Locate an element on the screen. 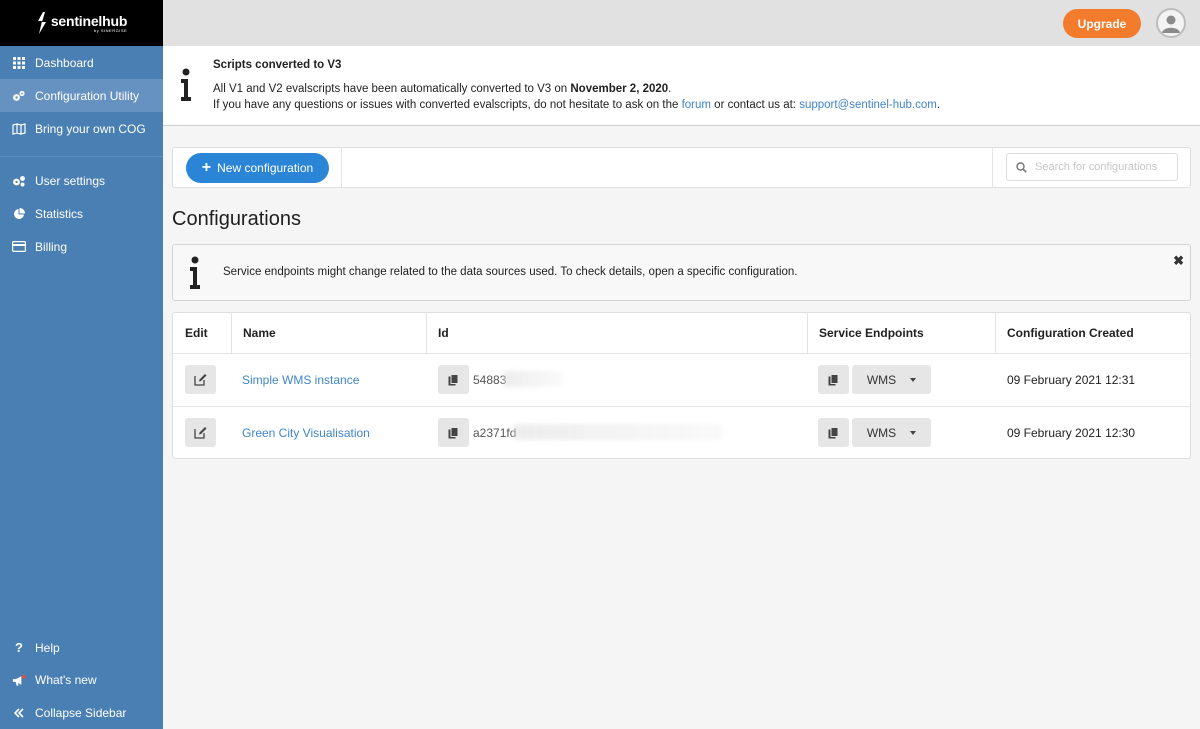 The image size is (1200, 729). sidebar-item-help: ? Help is located at coordinates (81, 648).